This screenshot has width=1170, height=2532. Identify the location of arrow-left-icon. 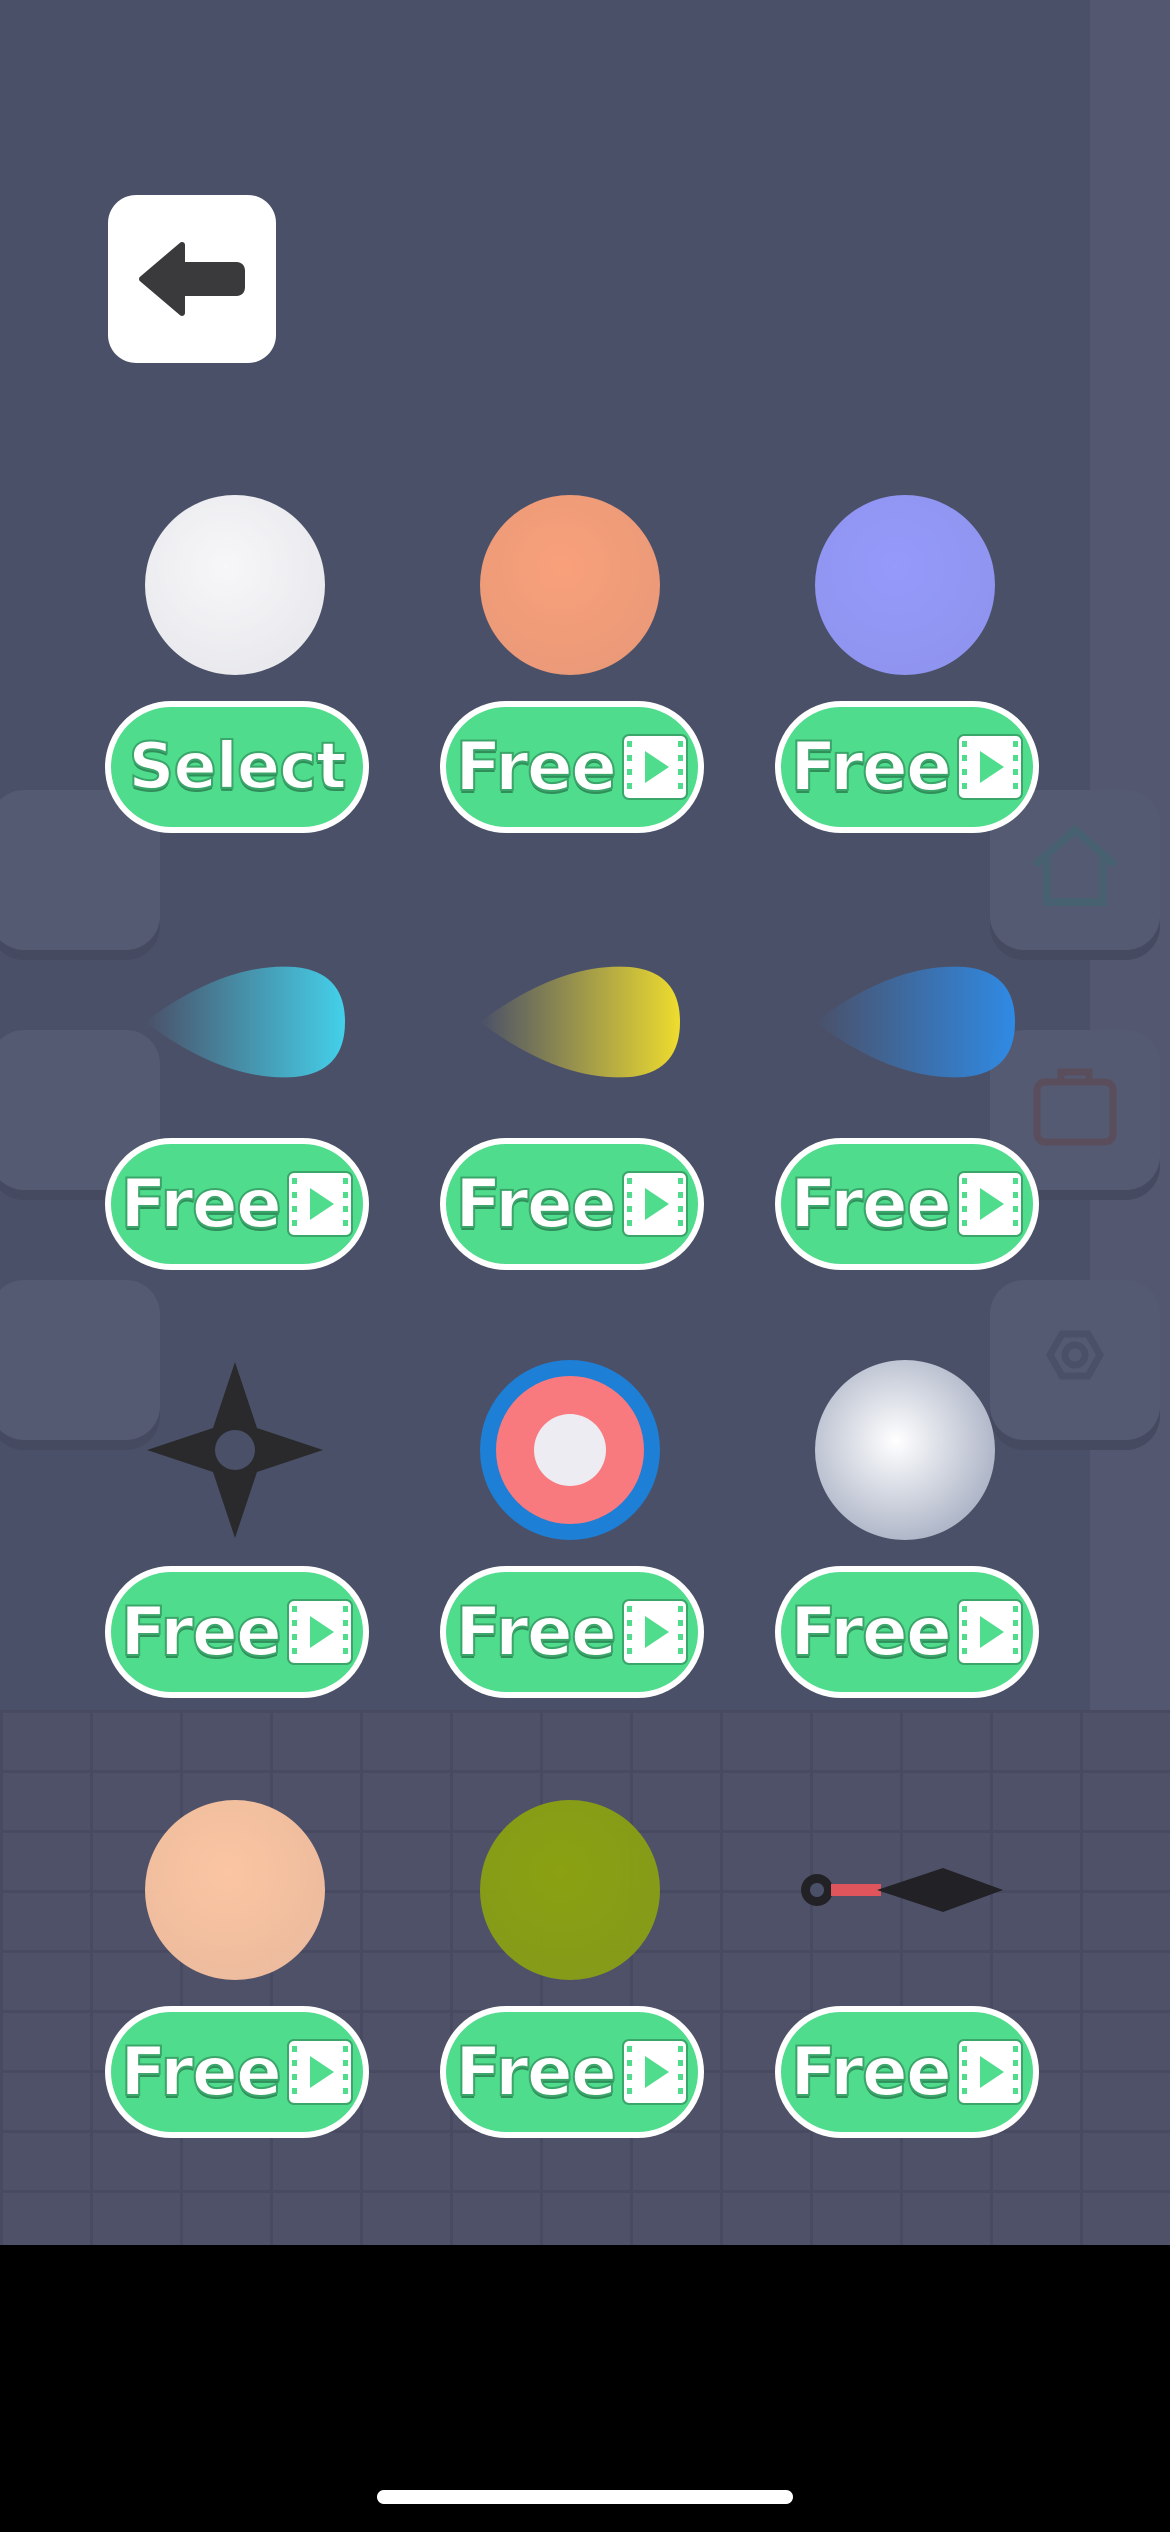
(192, 279).